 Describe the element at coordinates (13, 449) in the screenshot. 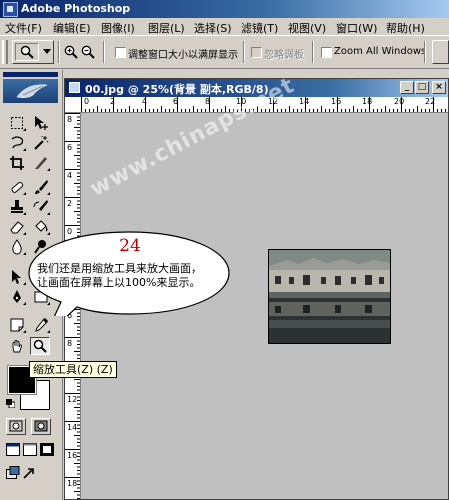

I see `standard-screen-mode-icon` at that location.